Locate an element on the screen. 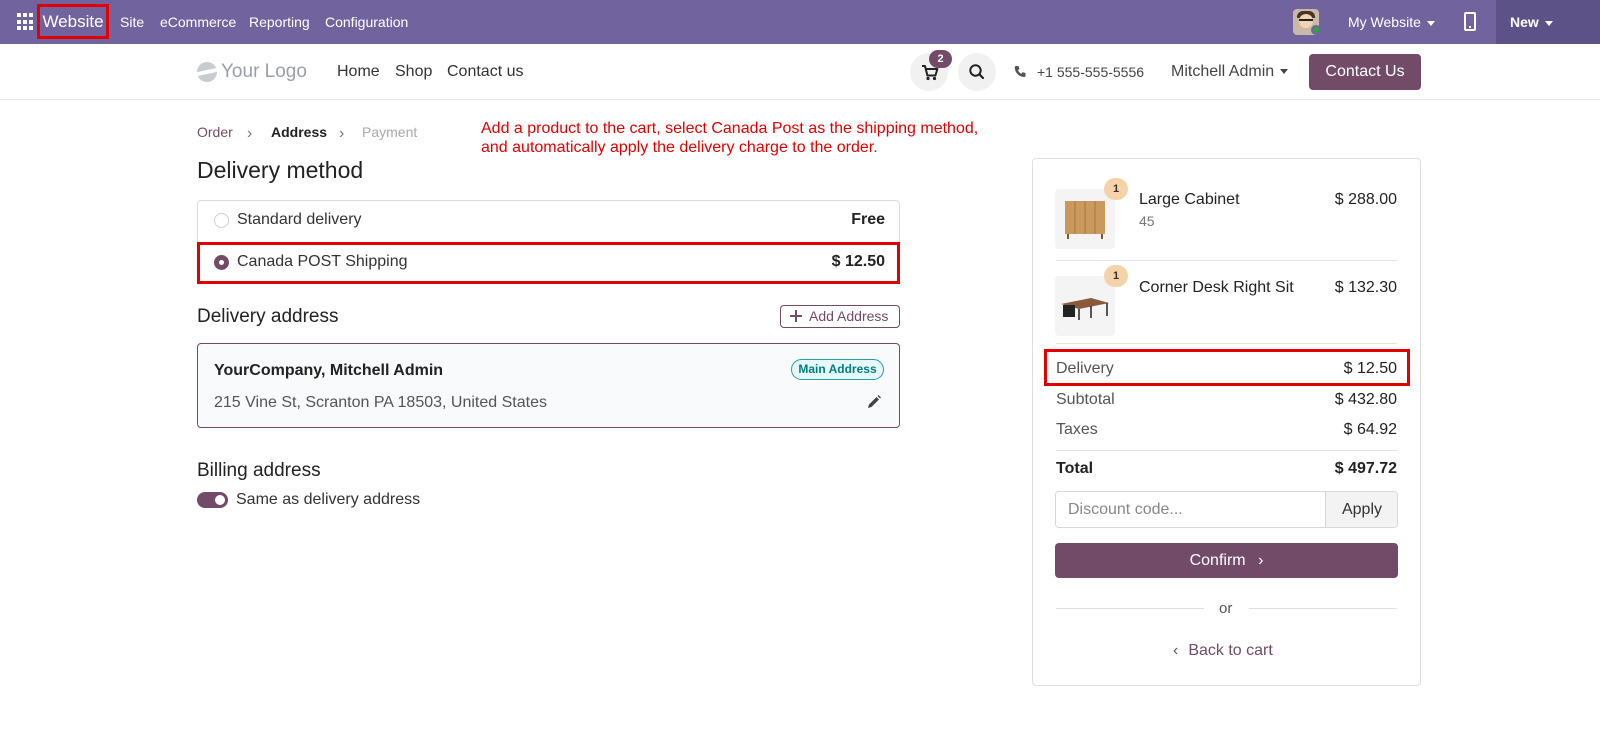  discount-code-input is located at coordinates (1190, 509).